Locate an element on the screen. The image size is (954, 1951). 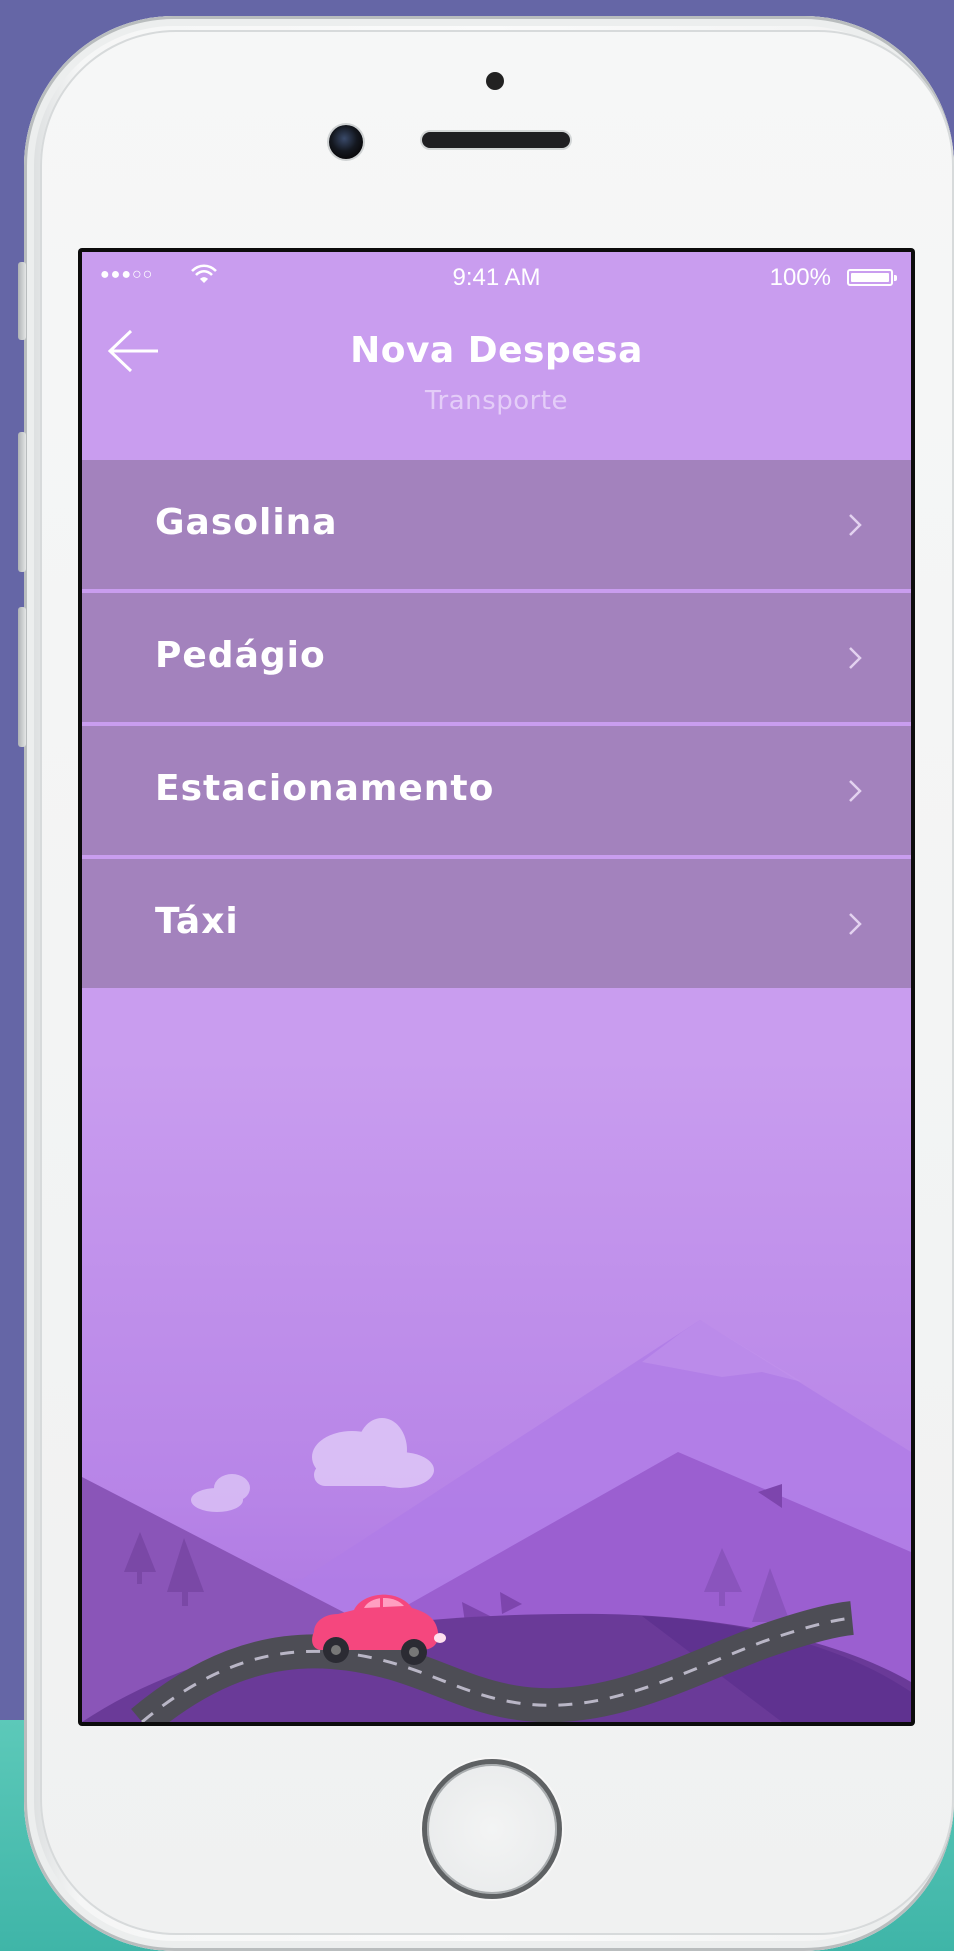
list-item-estacionamento: Estacionamento is located at coordinates (496, 790).